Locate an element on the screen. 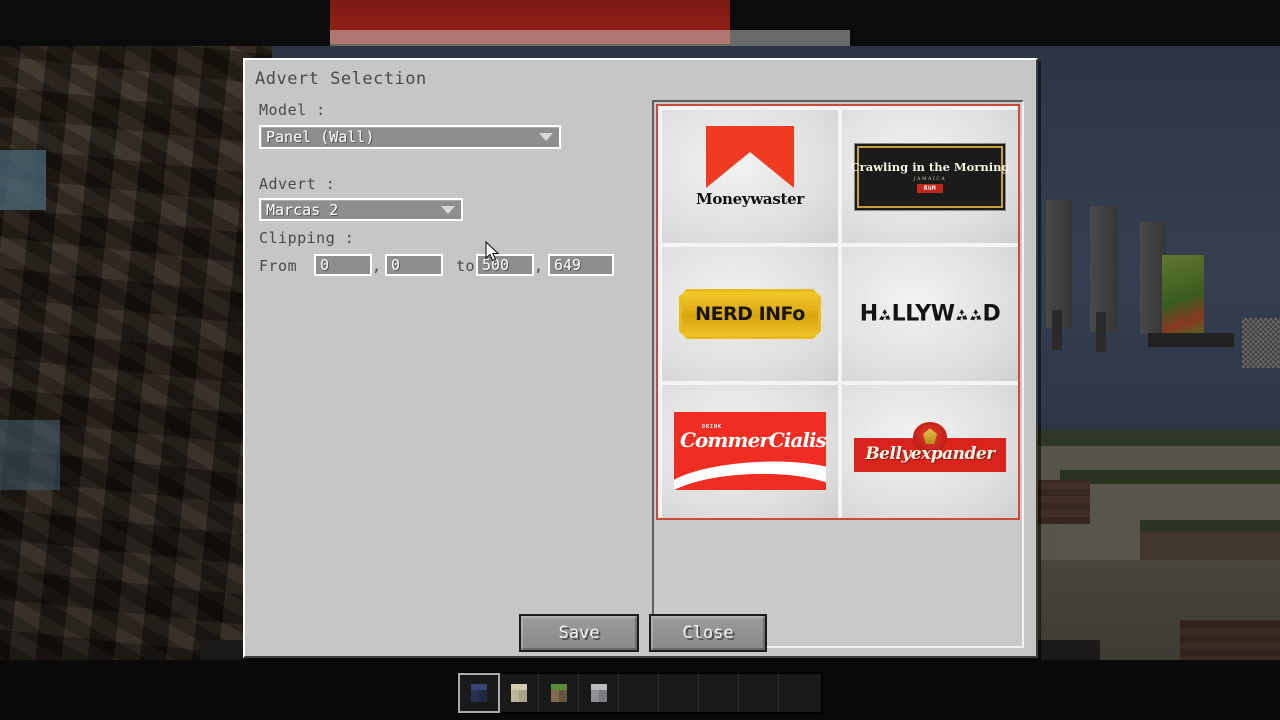 The image size is (1280, 720). advert-dropdown: Marcas 2 is located at coordinates (361, 209).